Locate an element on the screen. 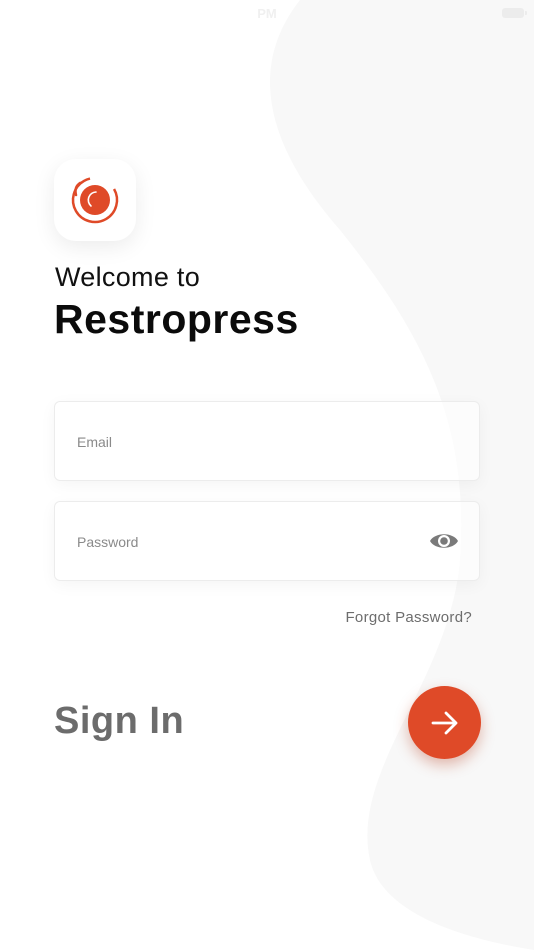  status-time: PM is located at coordinates (267, 13).